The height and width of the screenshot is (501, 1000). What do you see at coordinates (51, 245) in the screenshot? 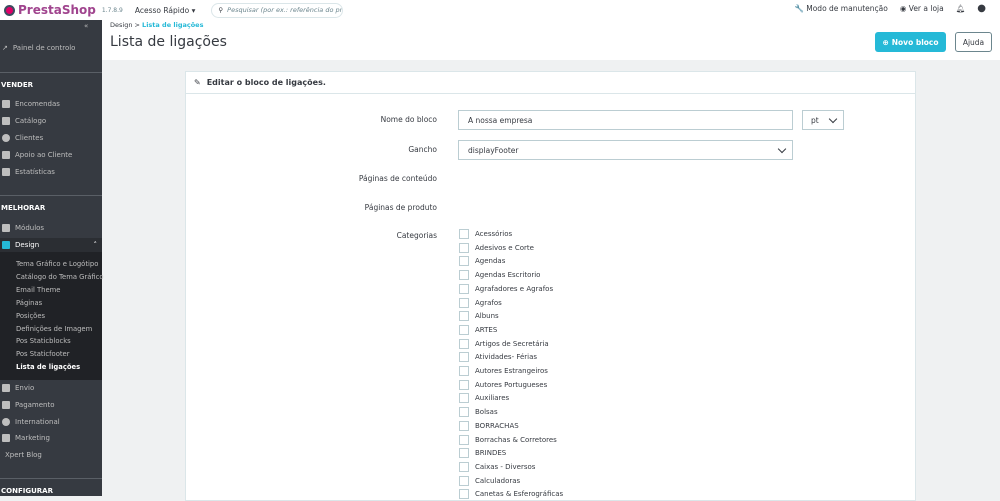
I see `sidebar-item-design: Design ˄` at bounding box center [51, 245].